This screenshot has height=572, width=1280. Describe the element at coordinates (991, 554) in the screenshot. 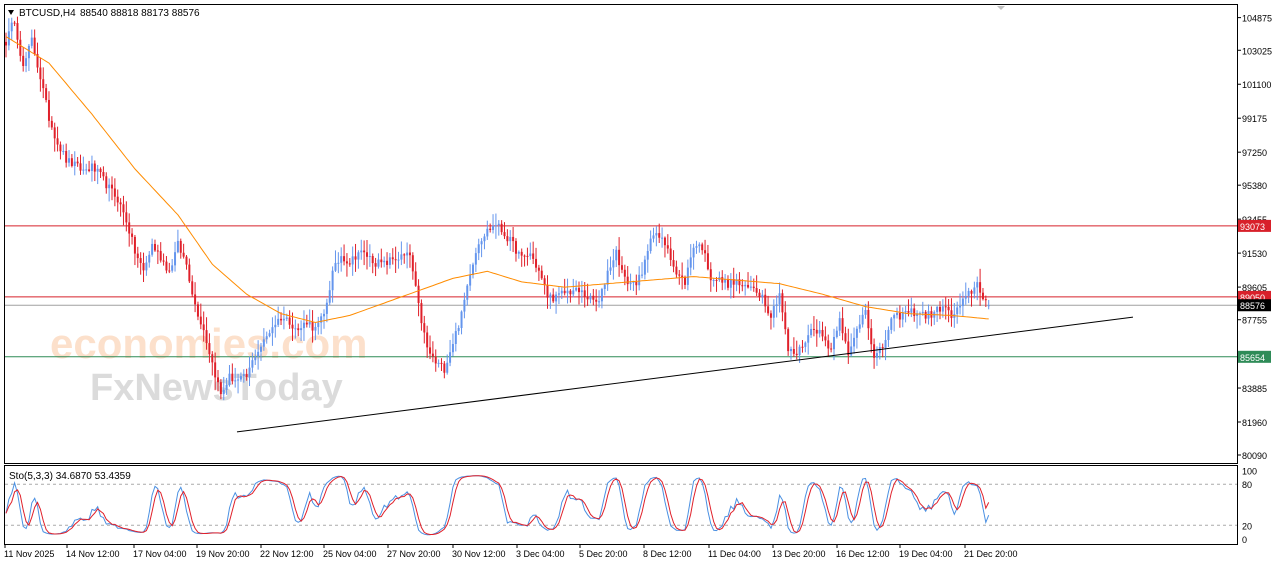

I see `x-tick-label: 21 Dec 20:00` at that location.